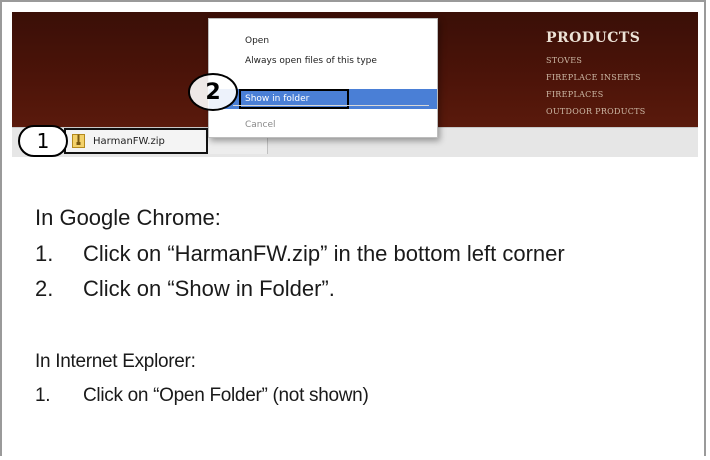  Describe the element at coordinates (294, 99) in the screenshot. I see `show-in-folder-highlight-box` at that location.